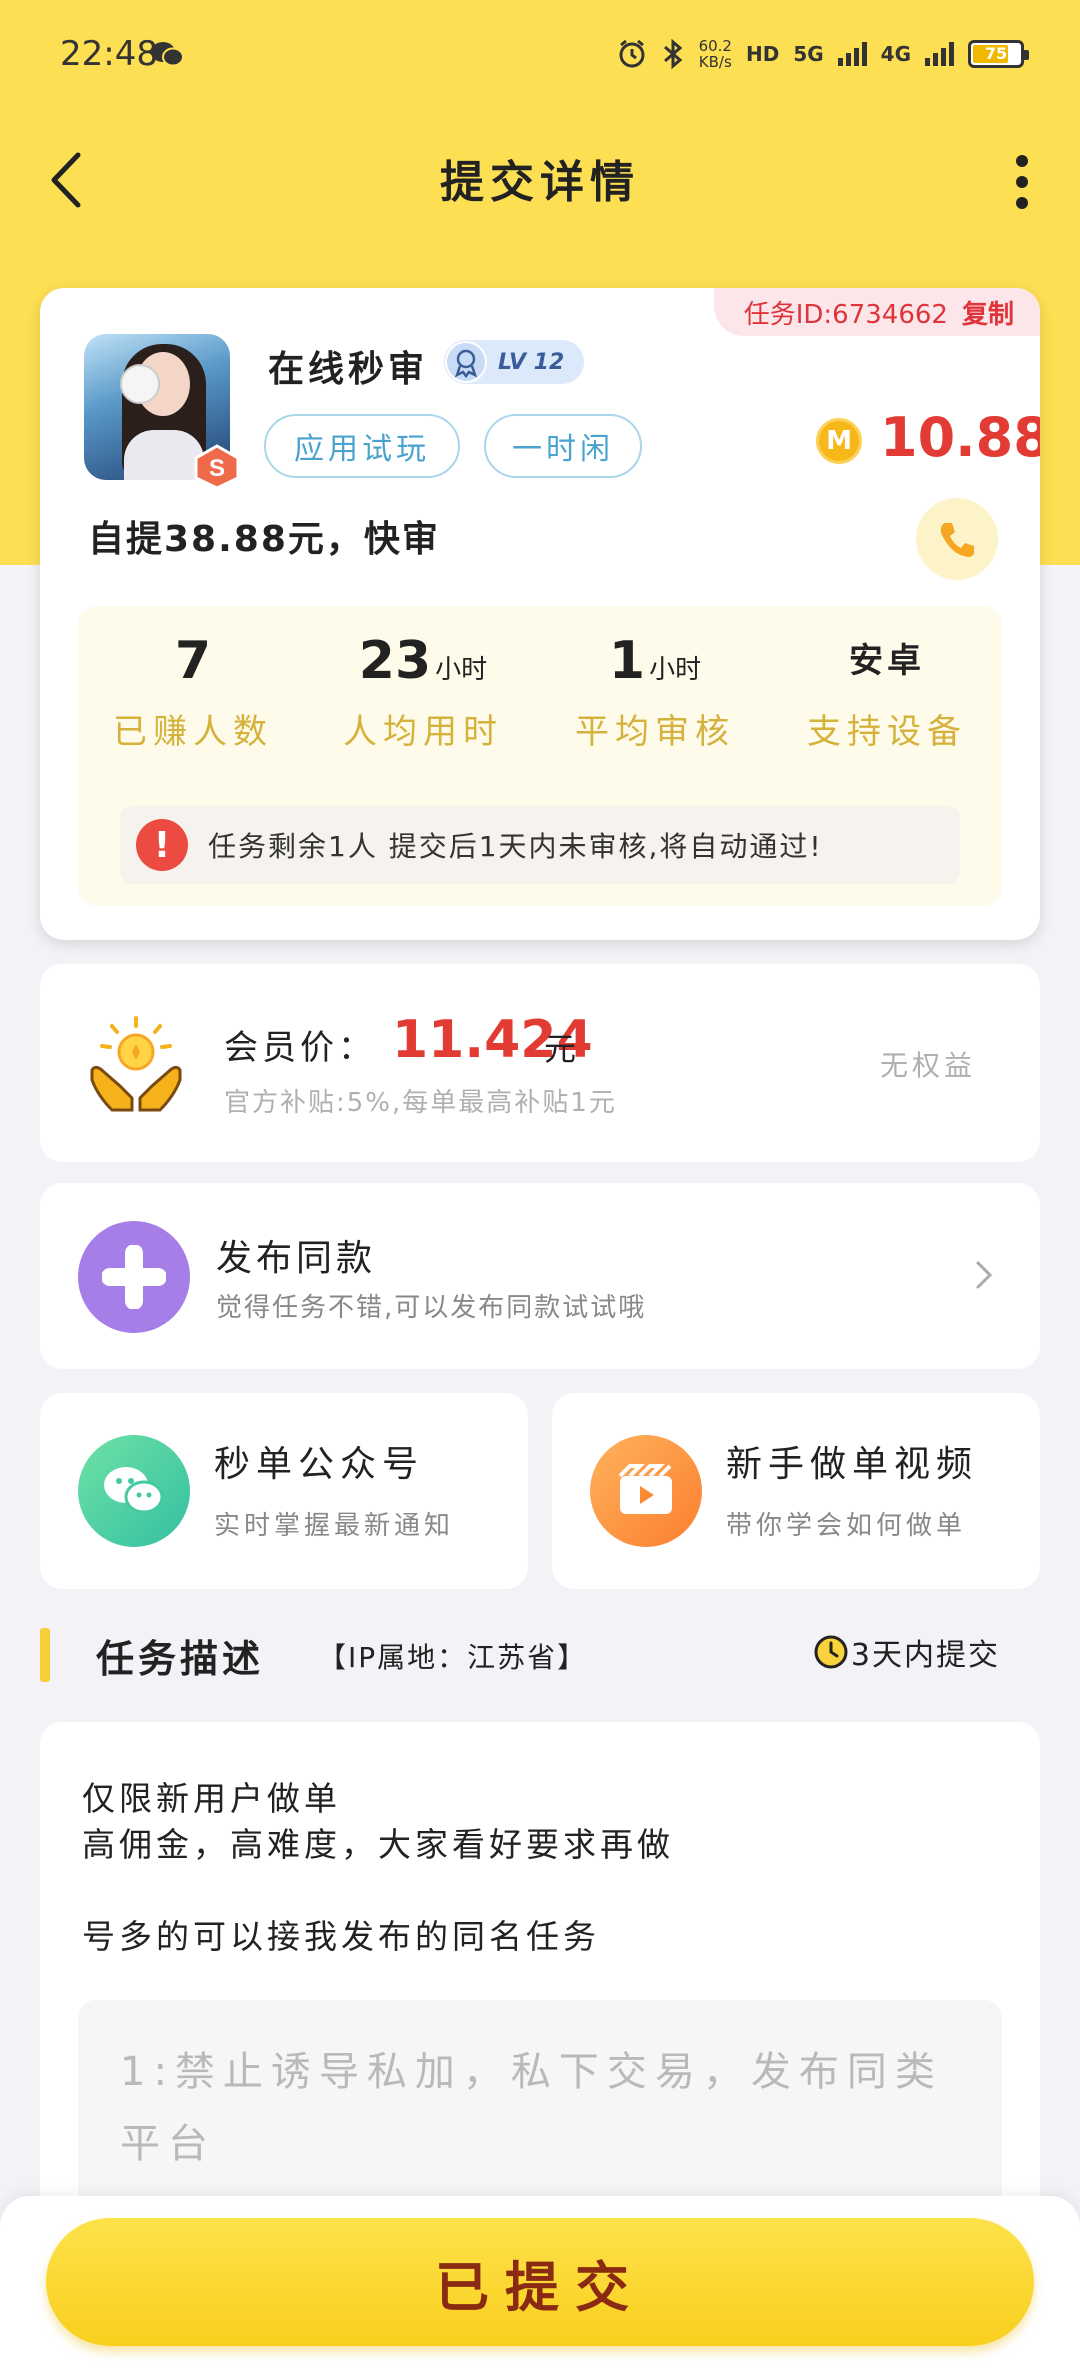 This screenshot has width=1080, height=2376. What do you see at coordinates (136, 1064) in the screenshot?
I see `coin-hands-icon` at bounding box center [136, 1064].